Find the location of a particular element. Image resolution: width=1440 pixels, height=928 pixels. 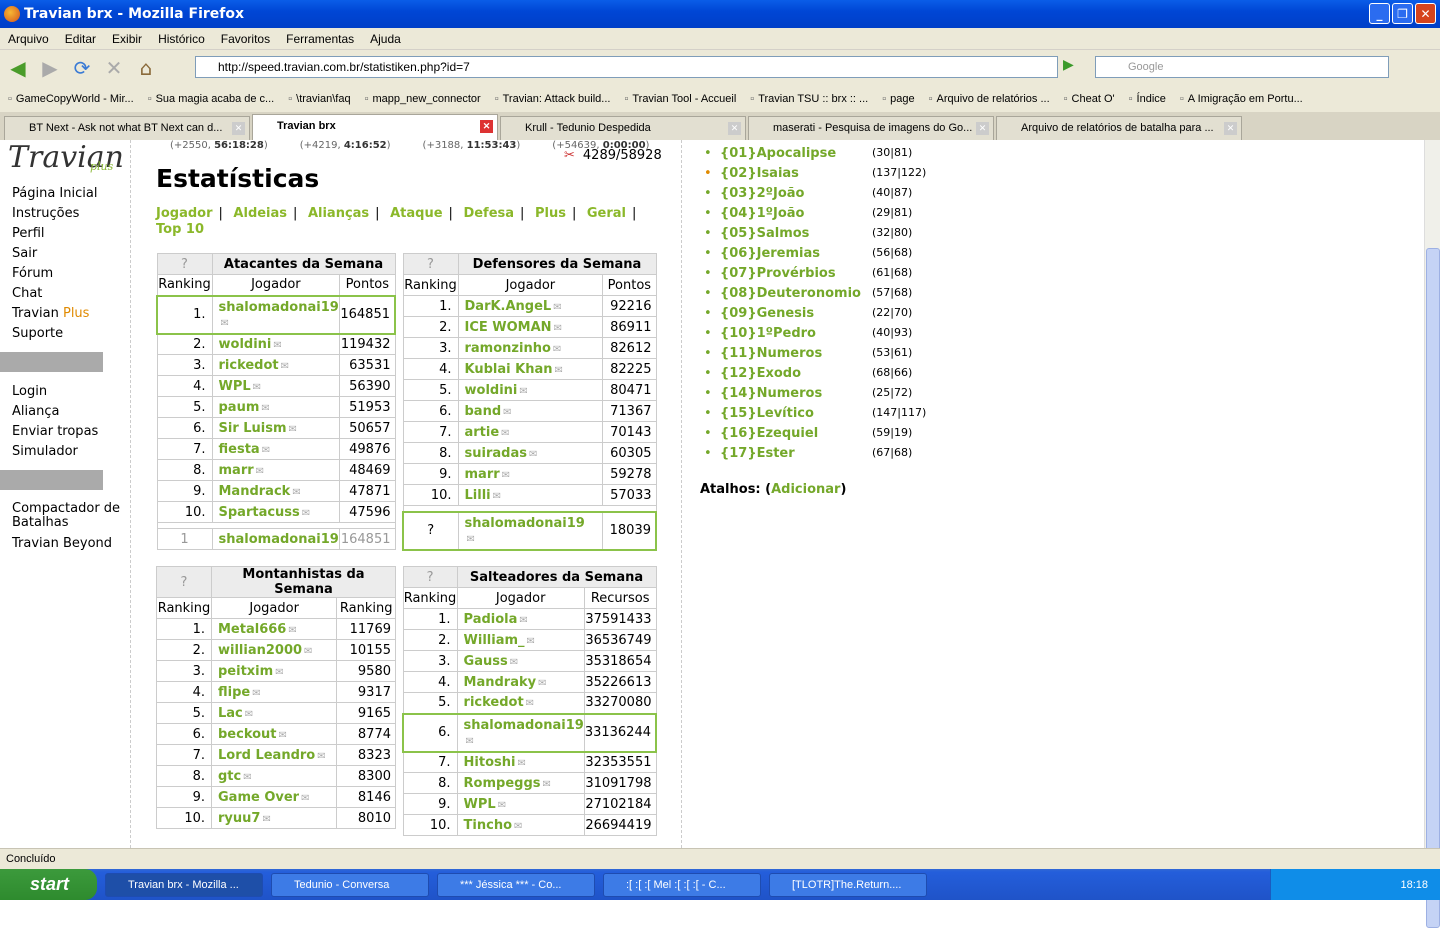

player-link: Hitoshi ✉ is located at coordinates (520, 762).